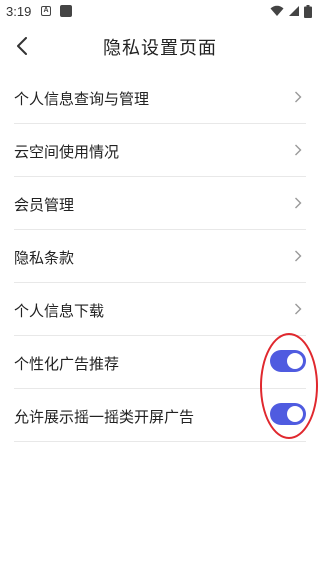  What do you see at coordinates (19, 11) in the screenshot?
I see `status-time: 3:19` at bounding box center [19, 11].